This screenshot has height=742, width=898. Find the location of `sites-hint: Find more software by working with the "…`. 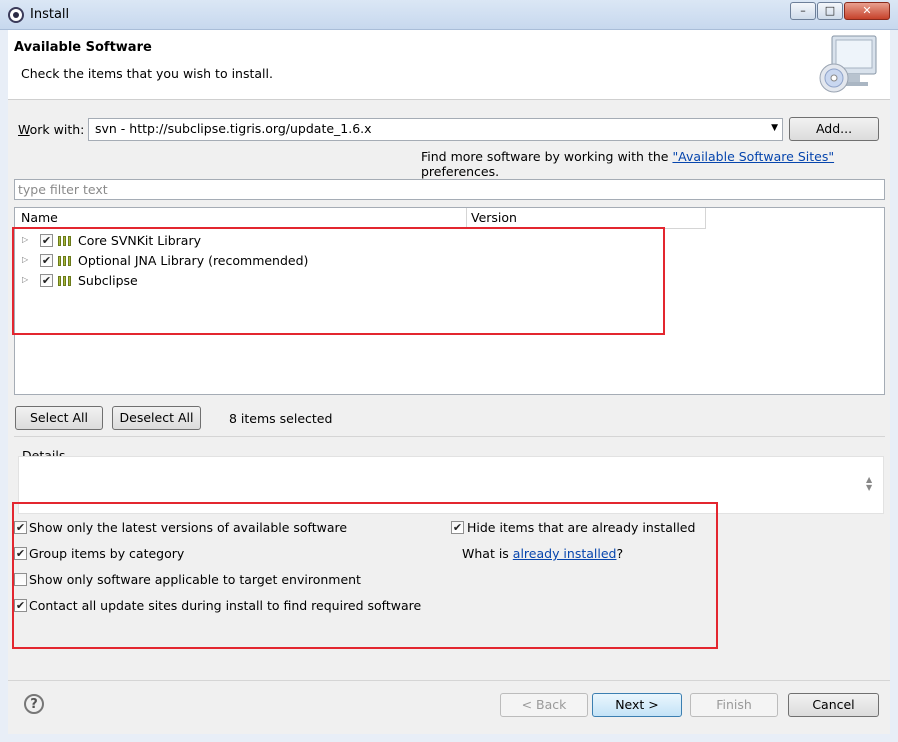

sites-hint: Find more software by working with the "… is located at coordinates (659, 164).